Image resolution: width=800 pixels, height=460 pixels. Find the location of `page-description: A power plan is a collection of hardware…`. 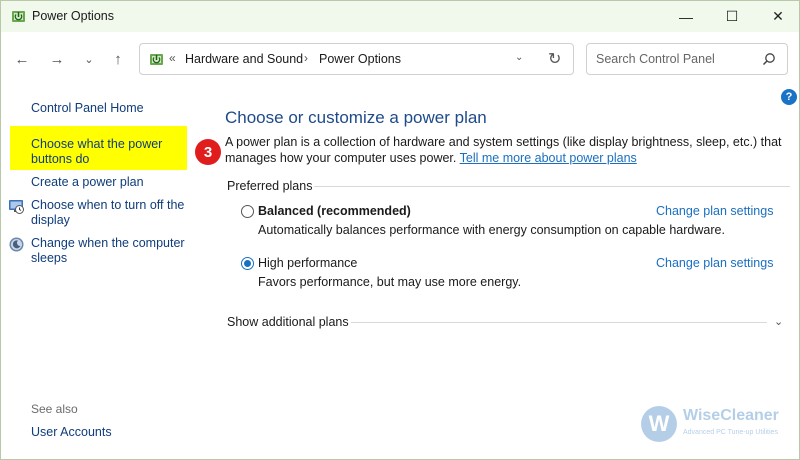

page-description: A power plan is a collection of hardware… is located at coordinates (505, 150).